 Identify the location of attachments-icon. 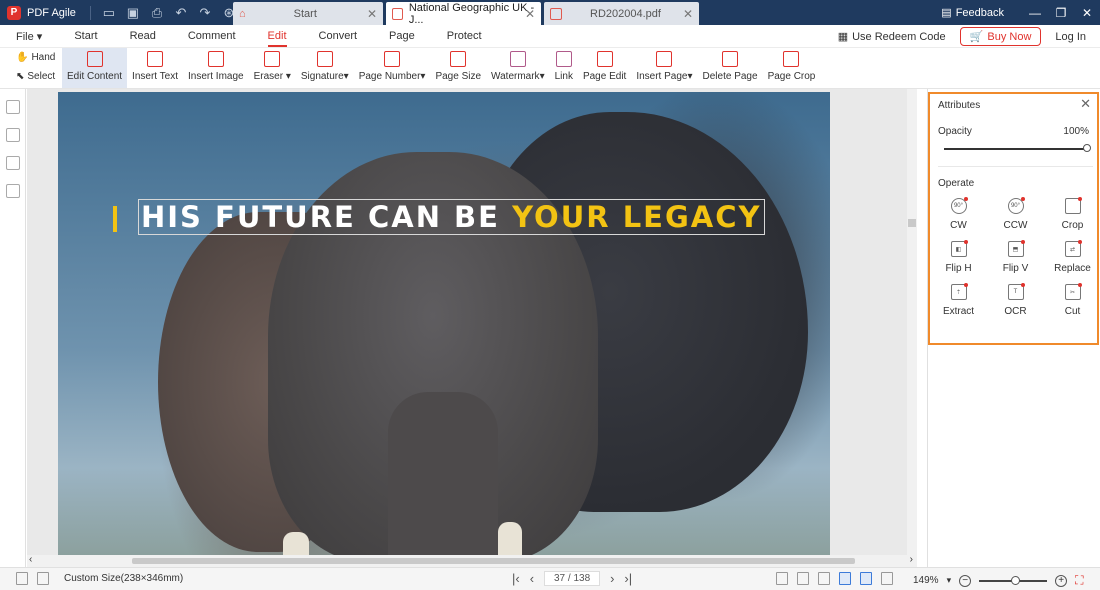
(12, 191).